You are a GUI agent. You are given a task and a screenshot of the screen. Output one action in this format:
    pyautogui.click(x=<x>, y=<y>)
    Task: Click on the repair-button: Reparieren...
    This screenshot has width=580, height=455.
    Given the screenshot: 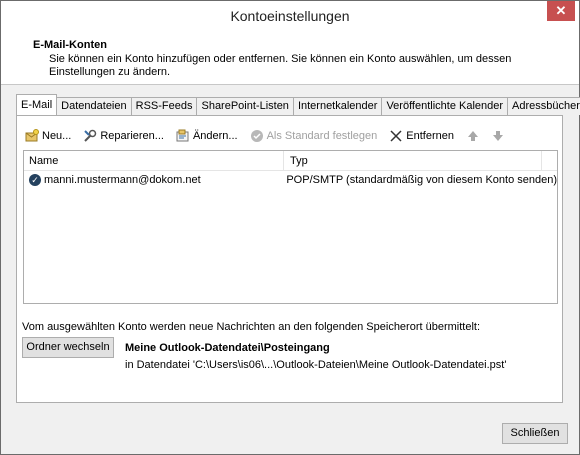 What is the action you would take?
    pyautogui.click(x=123, y=136)
    